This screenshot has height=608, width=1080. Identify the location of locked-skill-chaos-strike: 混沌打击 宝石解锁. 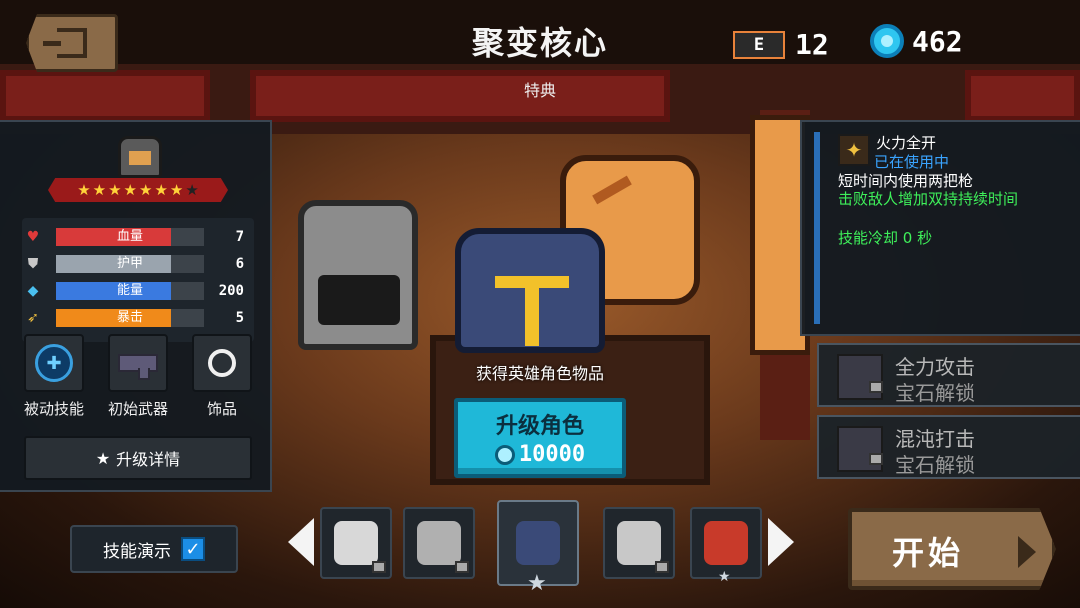
(948, 447).